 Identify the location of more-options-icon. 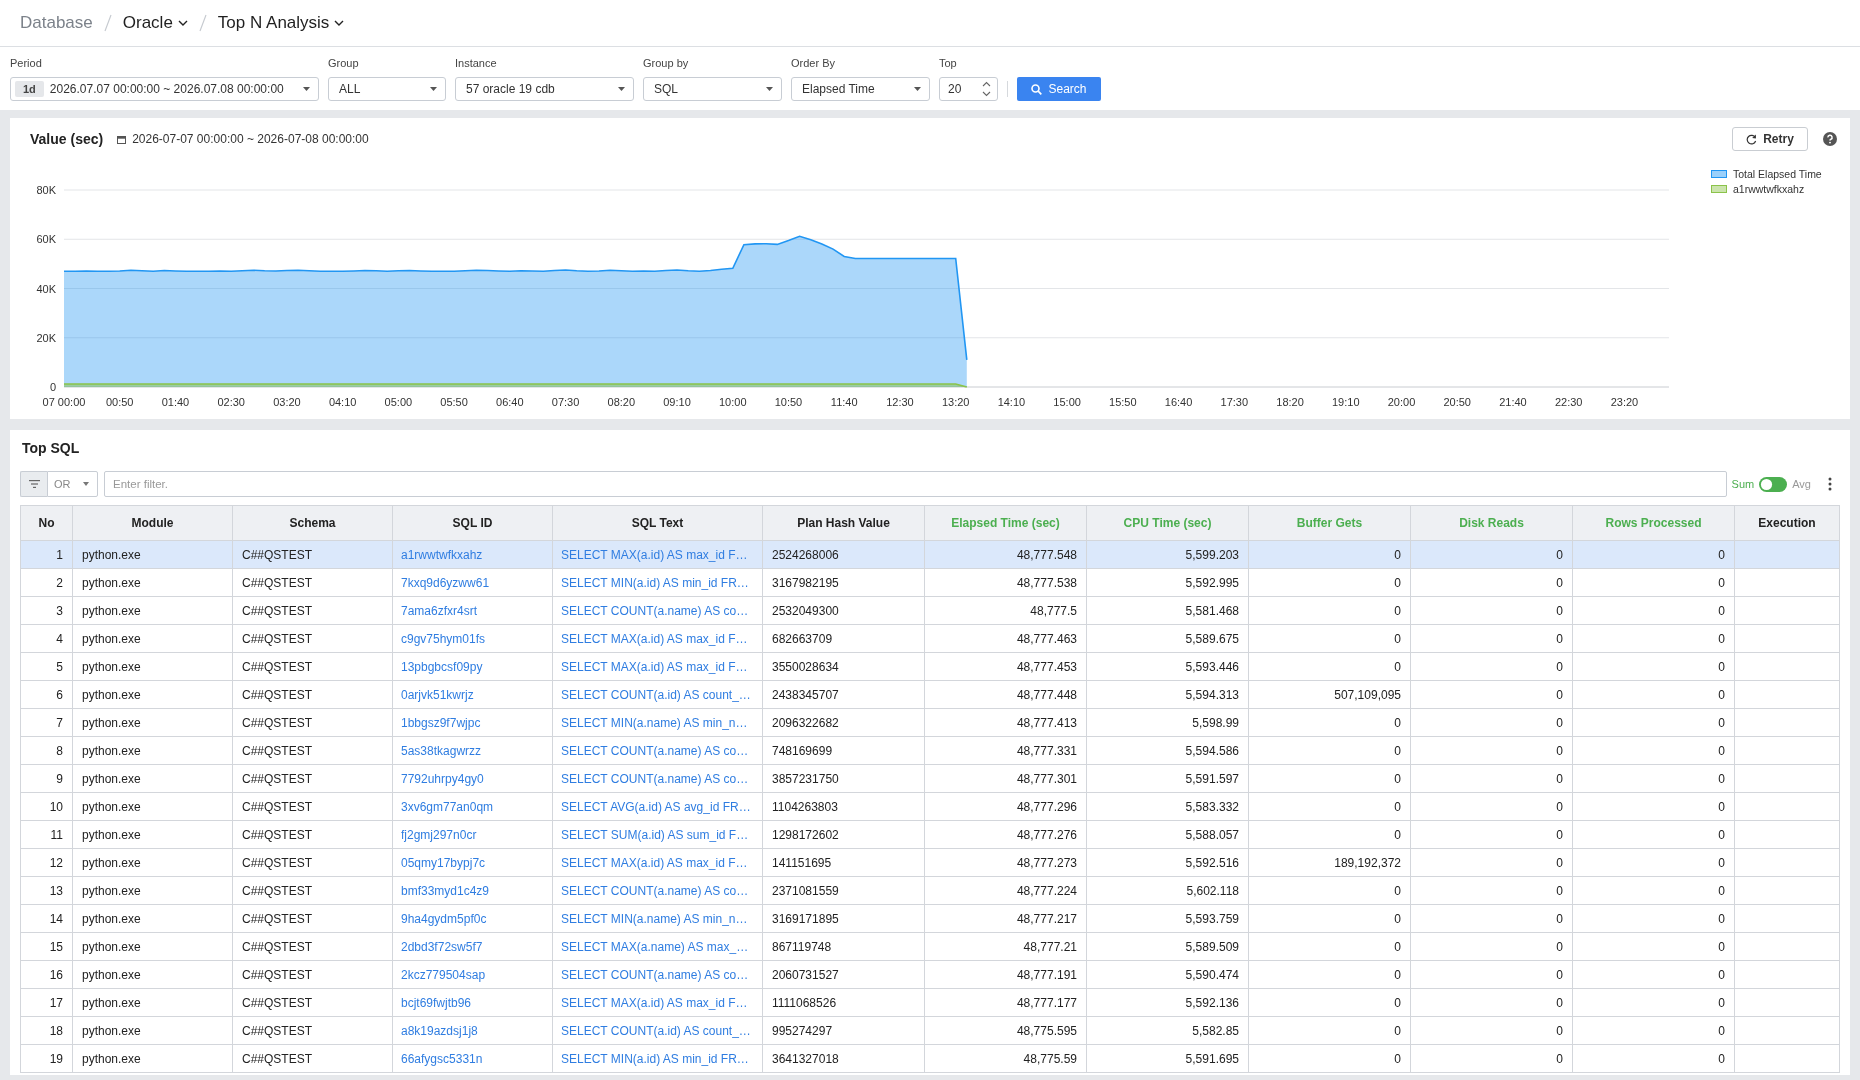
(1830, 484).